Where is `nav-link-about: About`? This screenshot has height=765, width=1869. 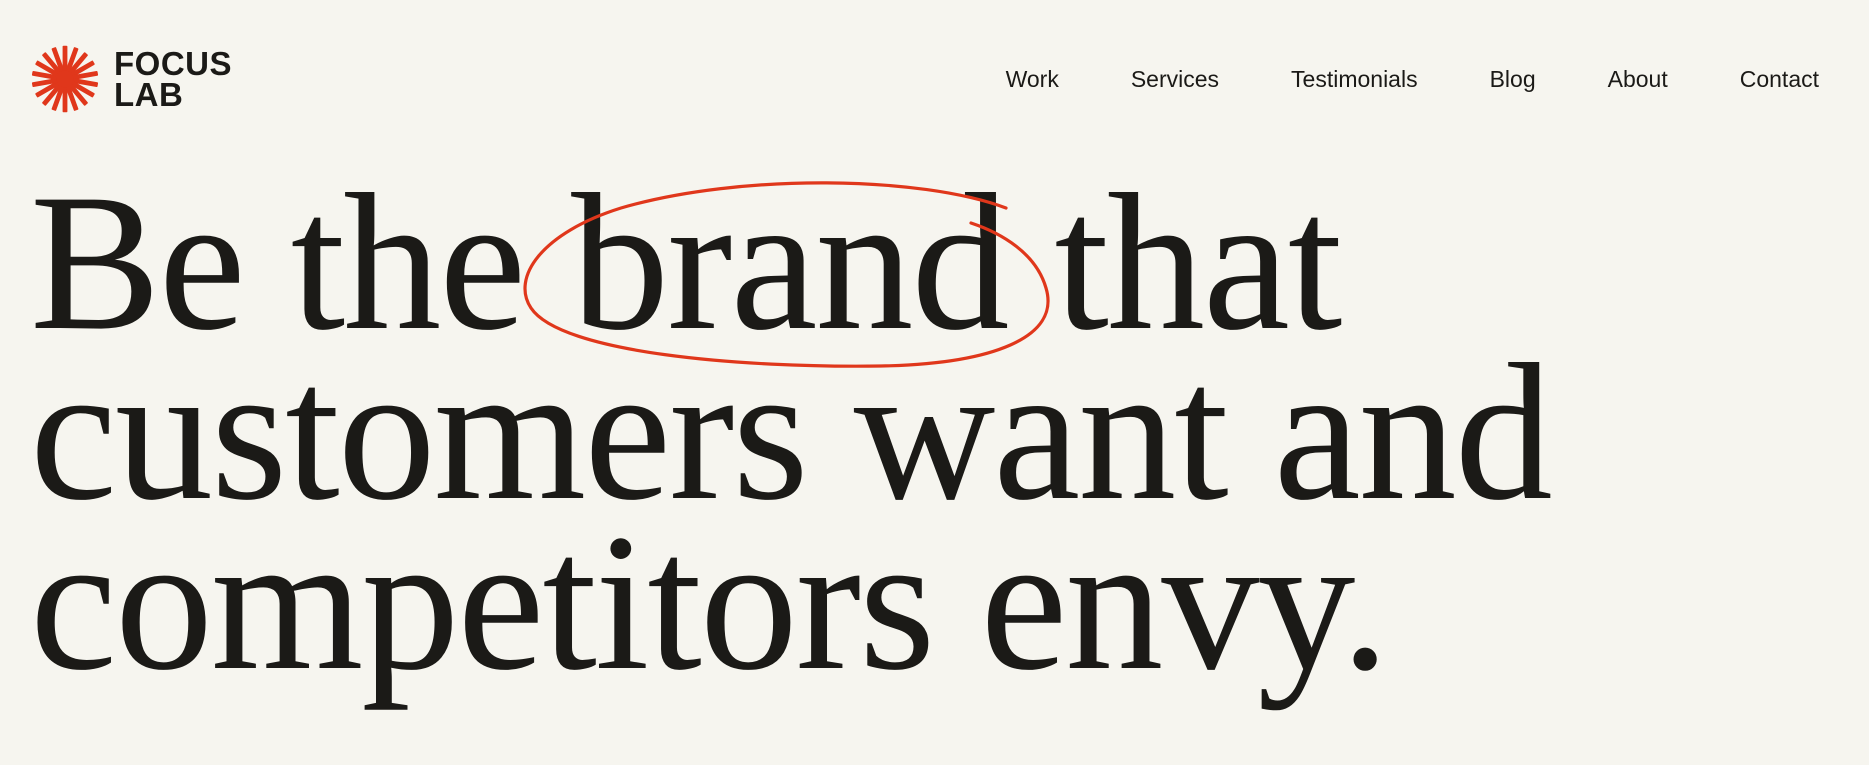
nav-link-about: About is located at coordinates (1638, 79).